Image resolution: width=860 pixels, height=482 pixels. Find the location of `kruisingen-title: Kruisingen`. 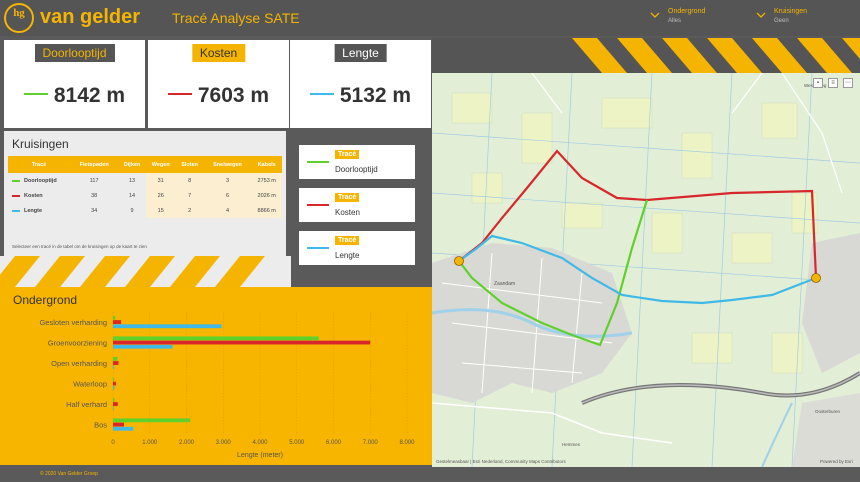

kruisingen-title: Kruisingen is located at coordinates (40, 144).